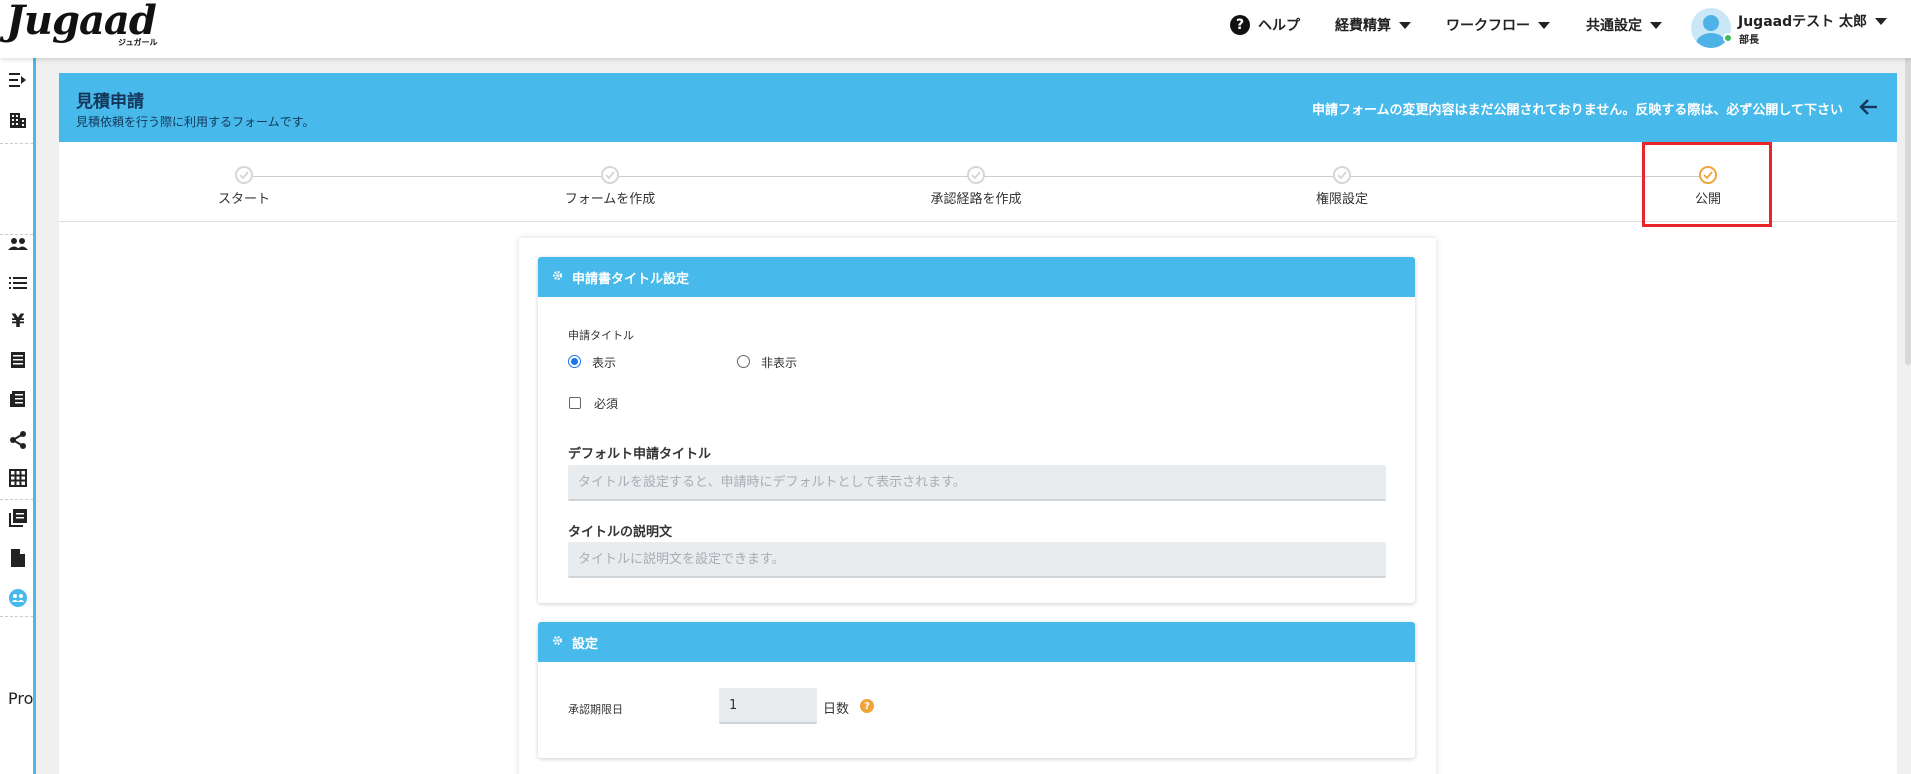 The image size is (1911, 774). What do you see at coordinates (631, 279) in the screenshot?
I see `card-title: 申請書タイトル設定` at bounding box center [631, 279].